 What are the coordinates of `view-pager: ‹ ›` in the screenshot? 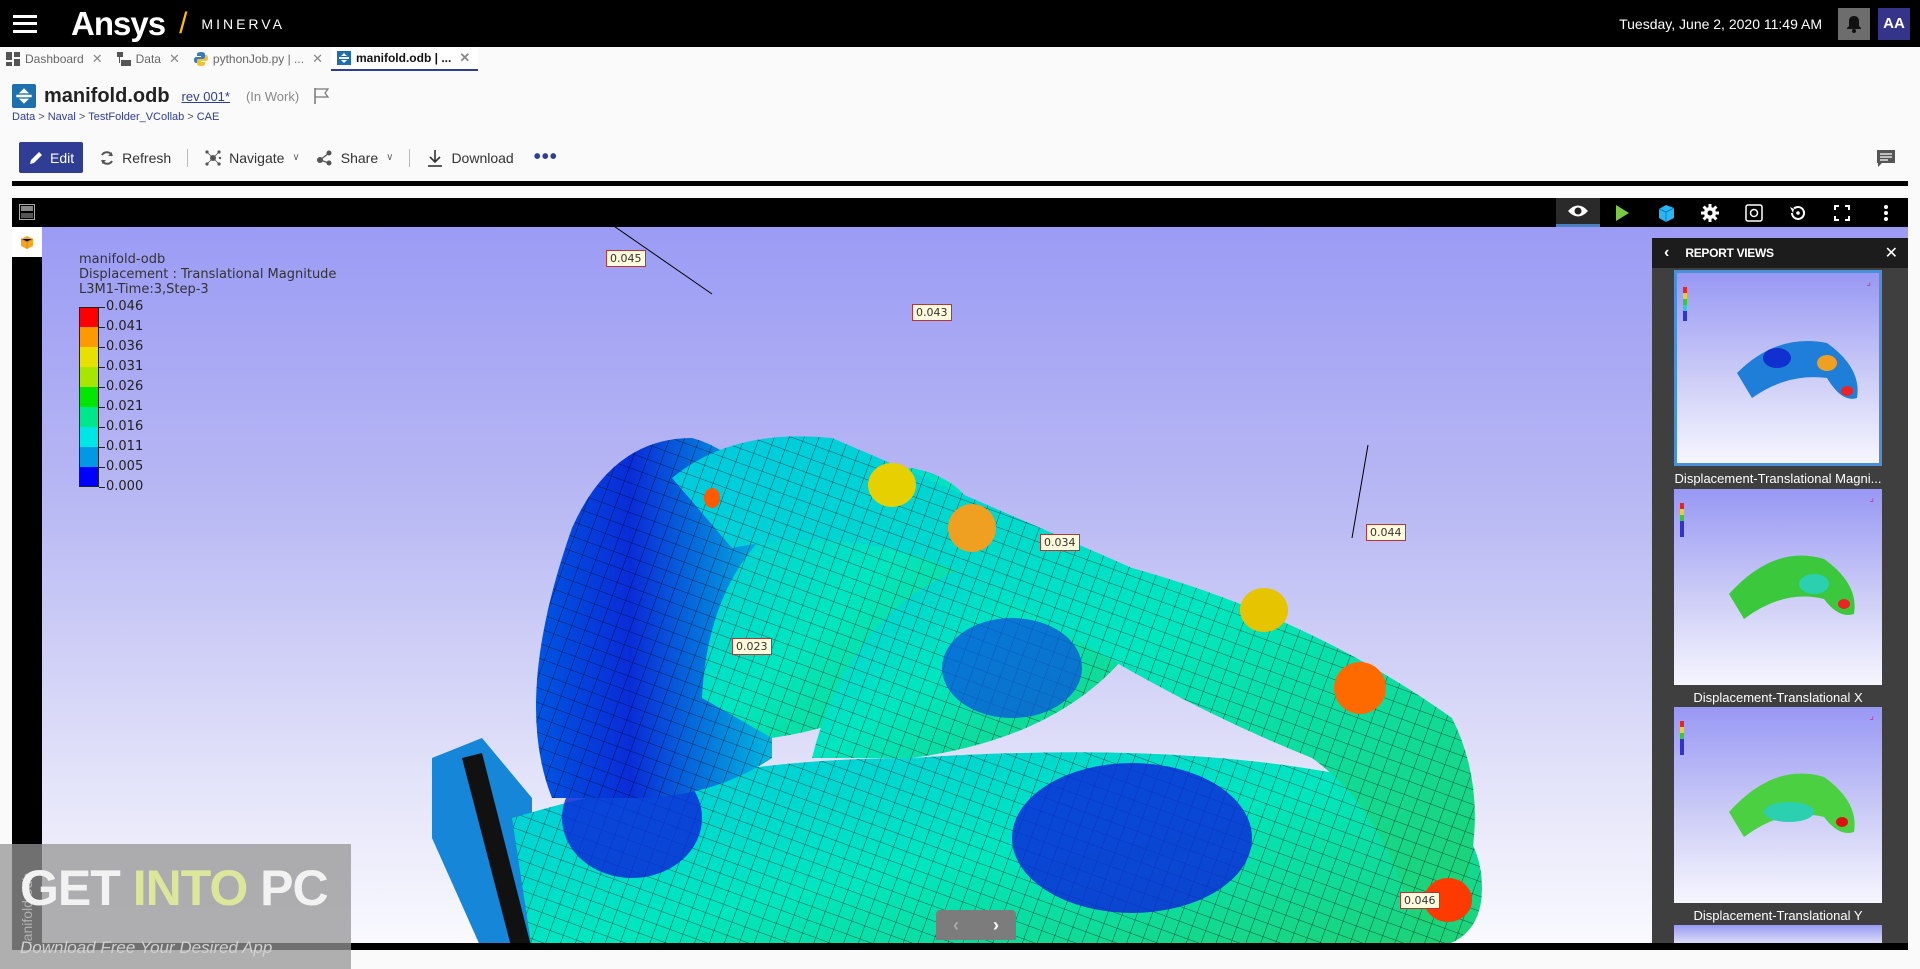 It's located at (976, 925).